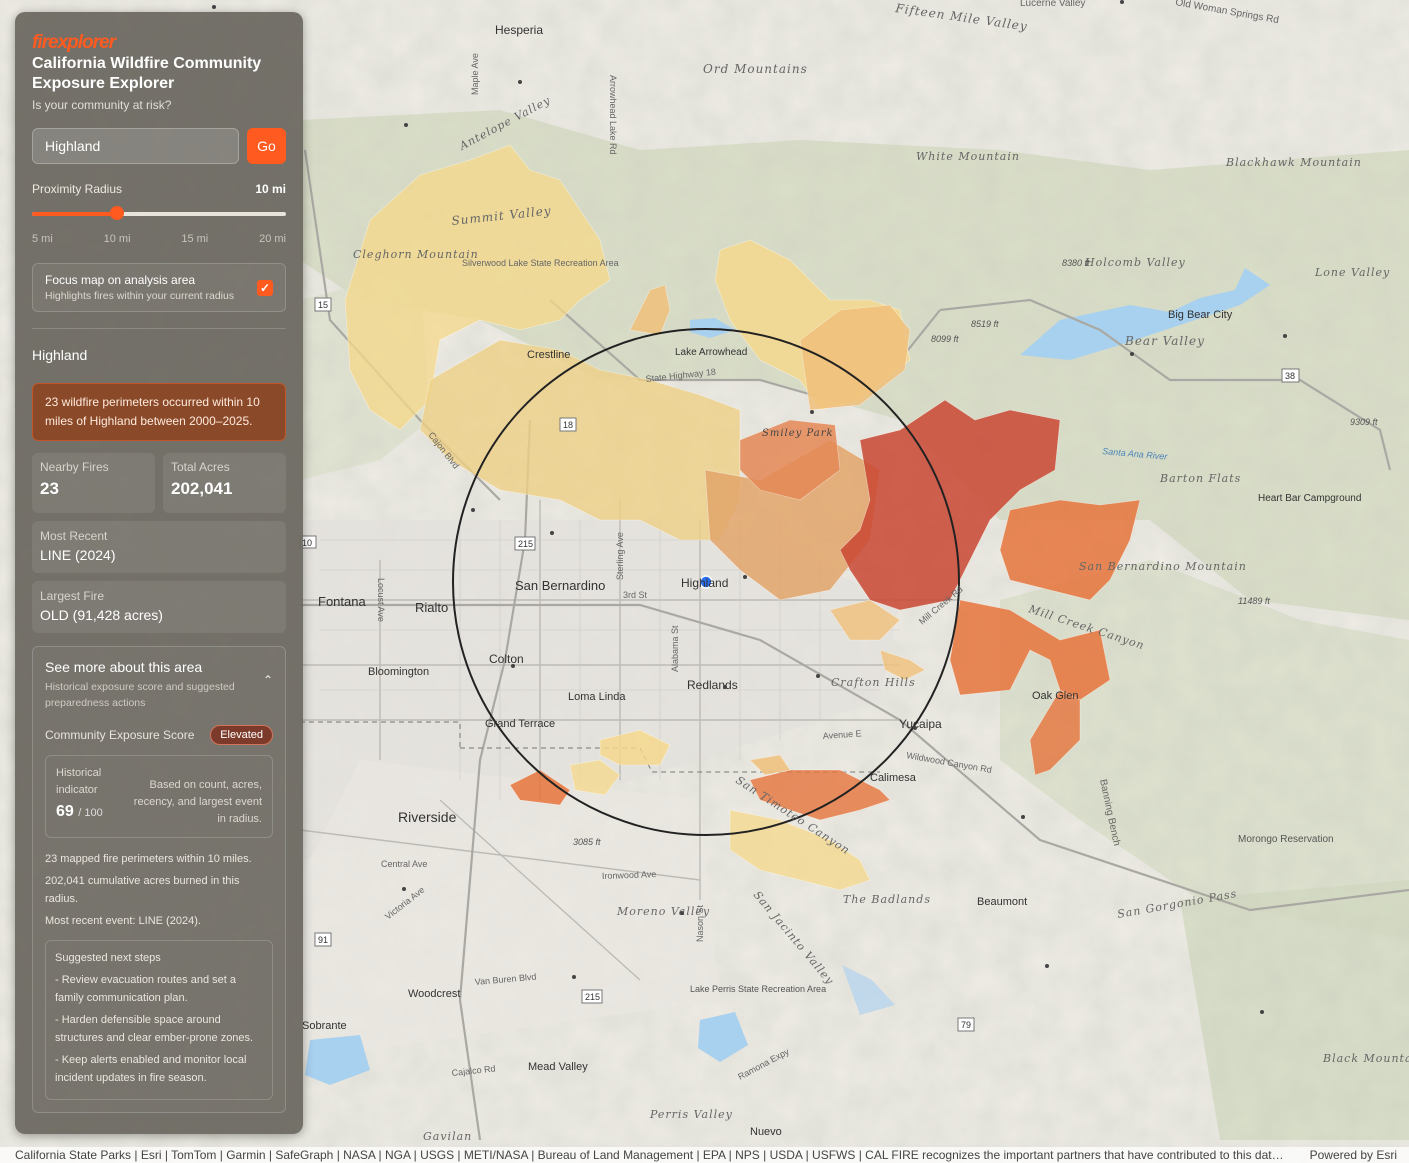  What do you see at coordinates (381, 600) in the screenshot?
I see `label-locust-ave: Locust Ave` at bounding box center [381, 600].